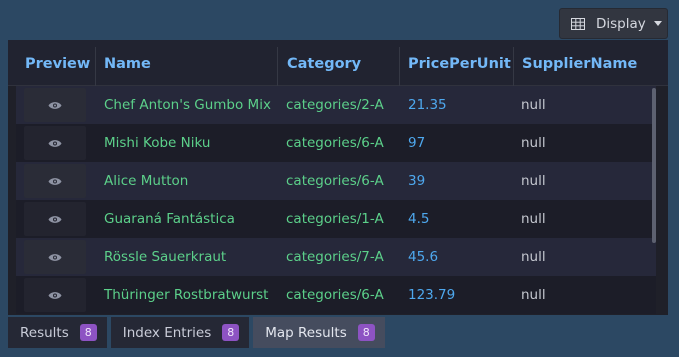 This screenshot has height=357, width=679. What do you see at coordinates (169, 219) in the screenshot?
I see `cell-name: Guaraná Fantástica` at bounding box center [169, 219].